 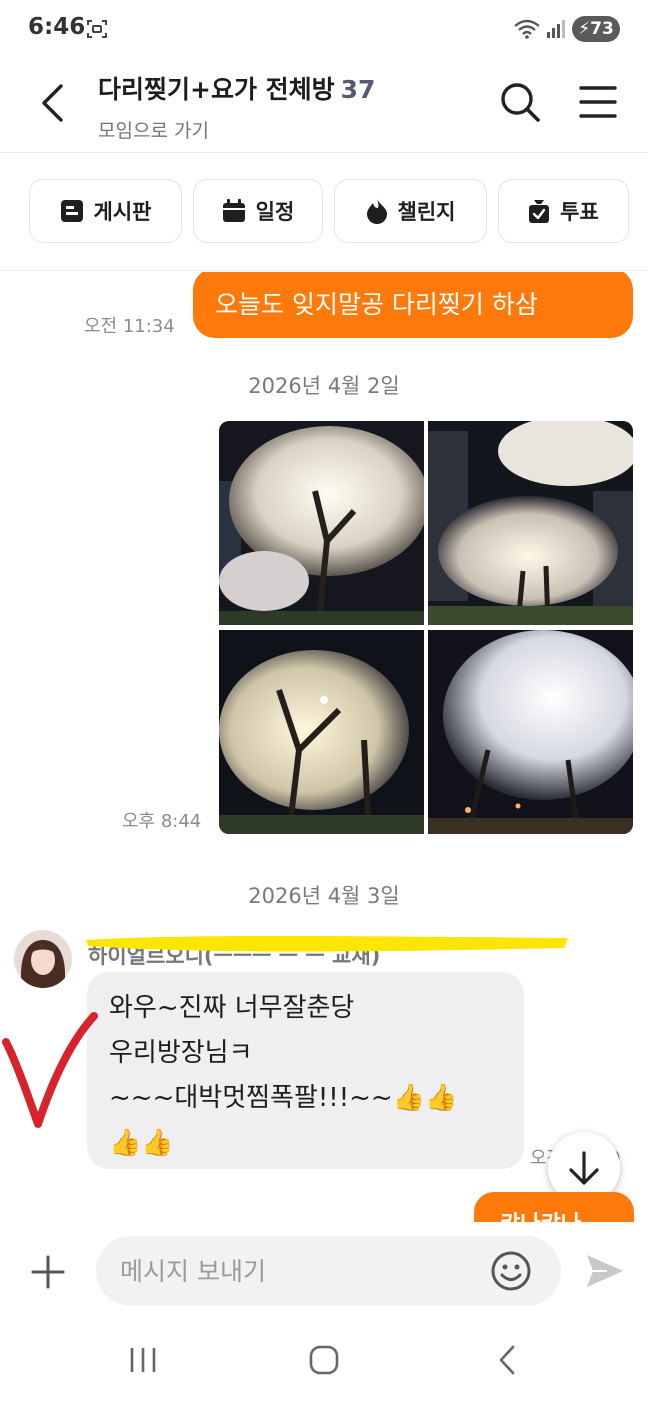 I want to click on input-bar, so click(x=324, y=1272).